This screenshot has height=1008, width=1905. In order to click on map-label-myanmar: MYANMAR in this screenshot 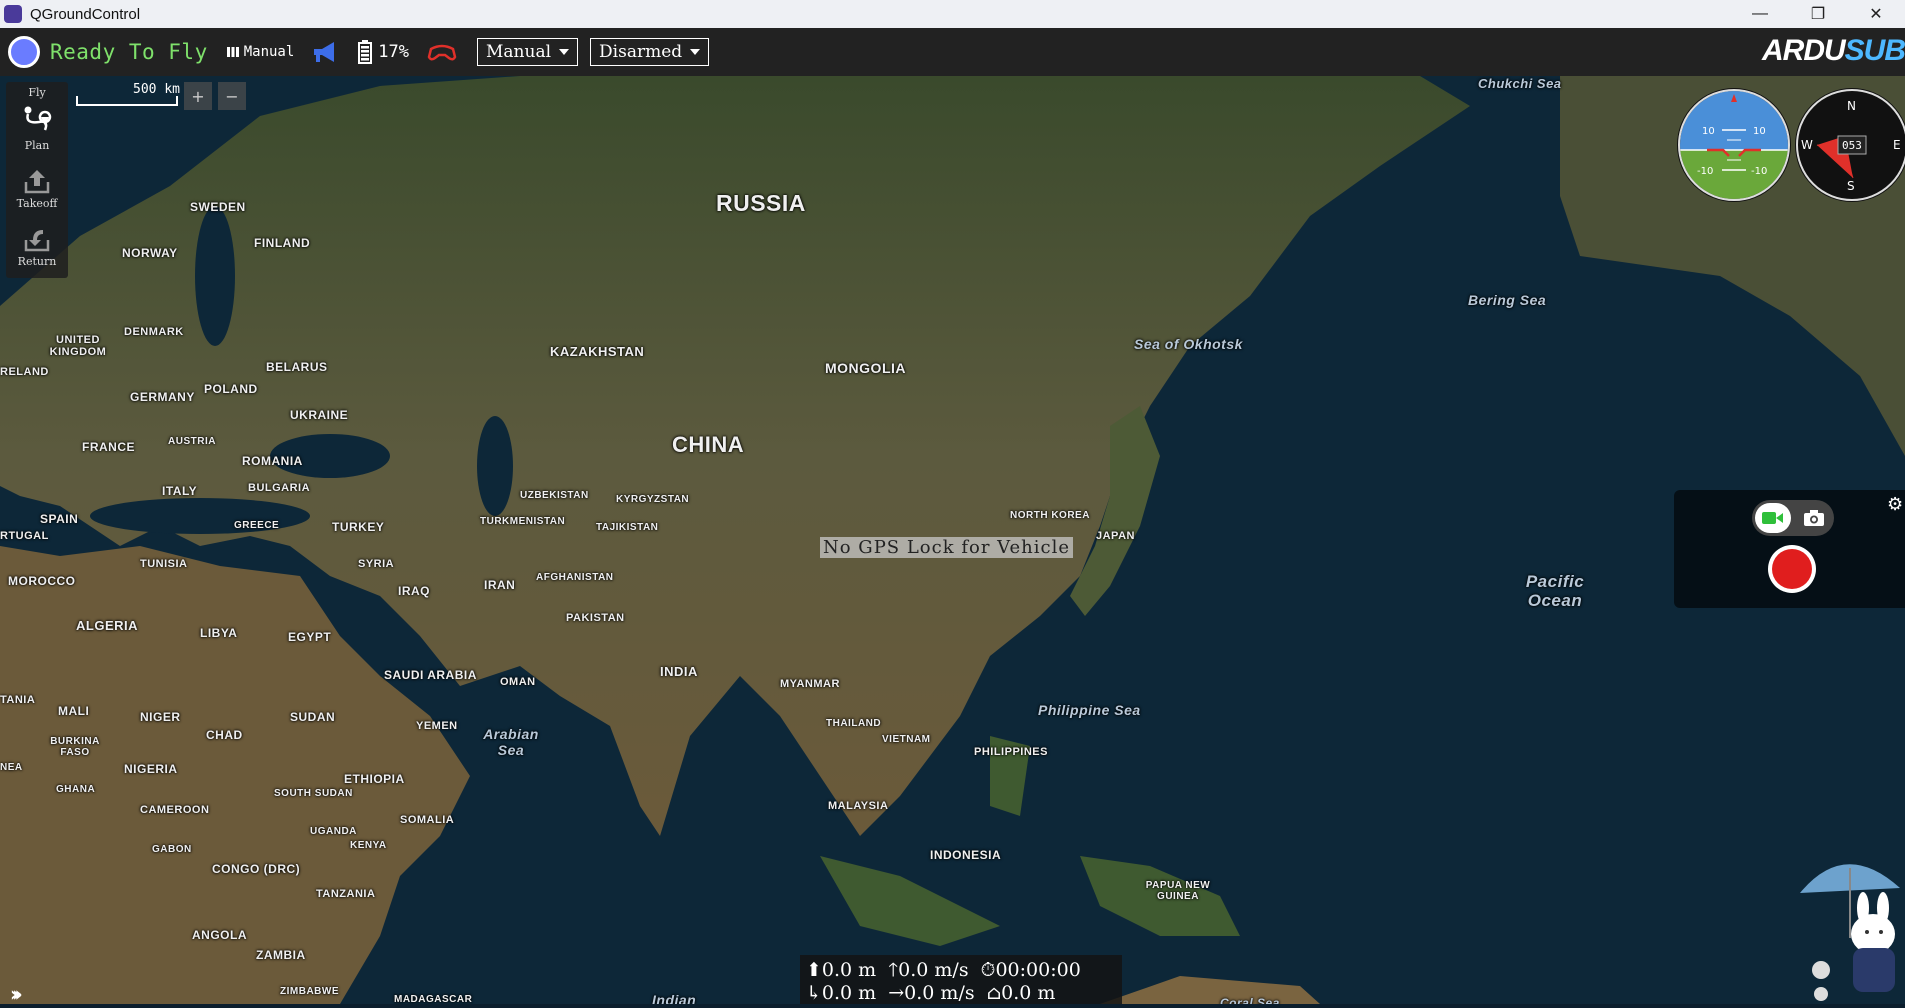, I will do `click(810, 684)`.